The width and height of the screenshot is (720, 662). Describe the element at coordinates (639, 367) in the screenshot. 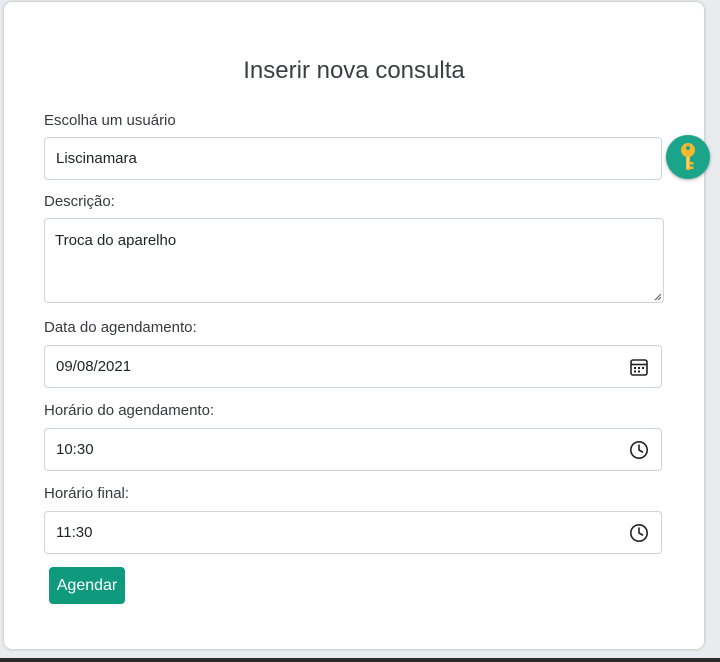

I see `calendar-icon` at that location.